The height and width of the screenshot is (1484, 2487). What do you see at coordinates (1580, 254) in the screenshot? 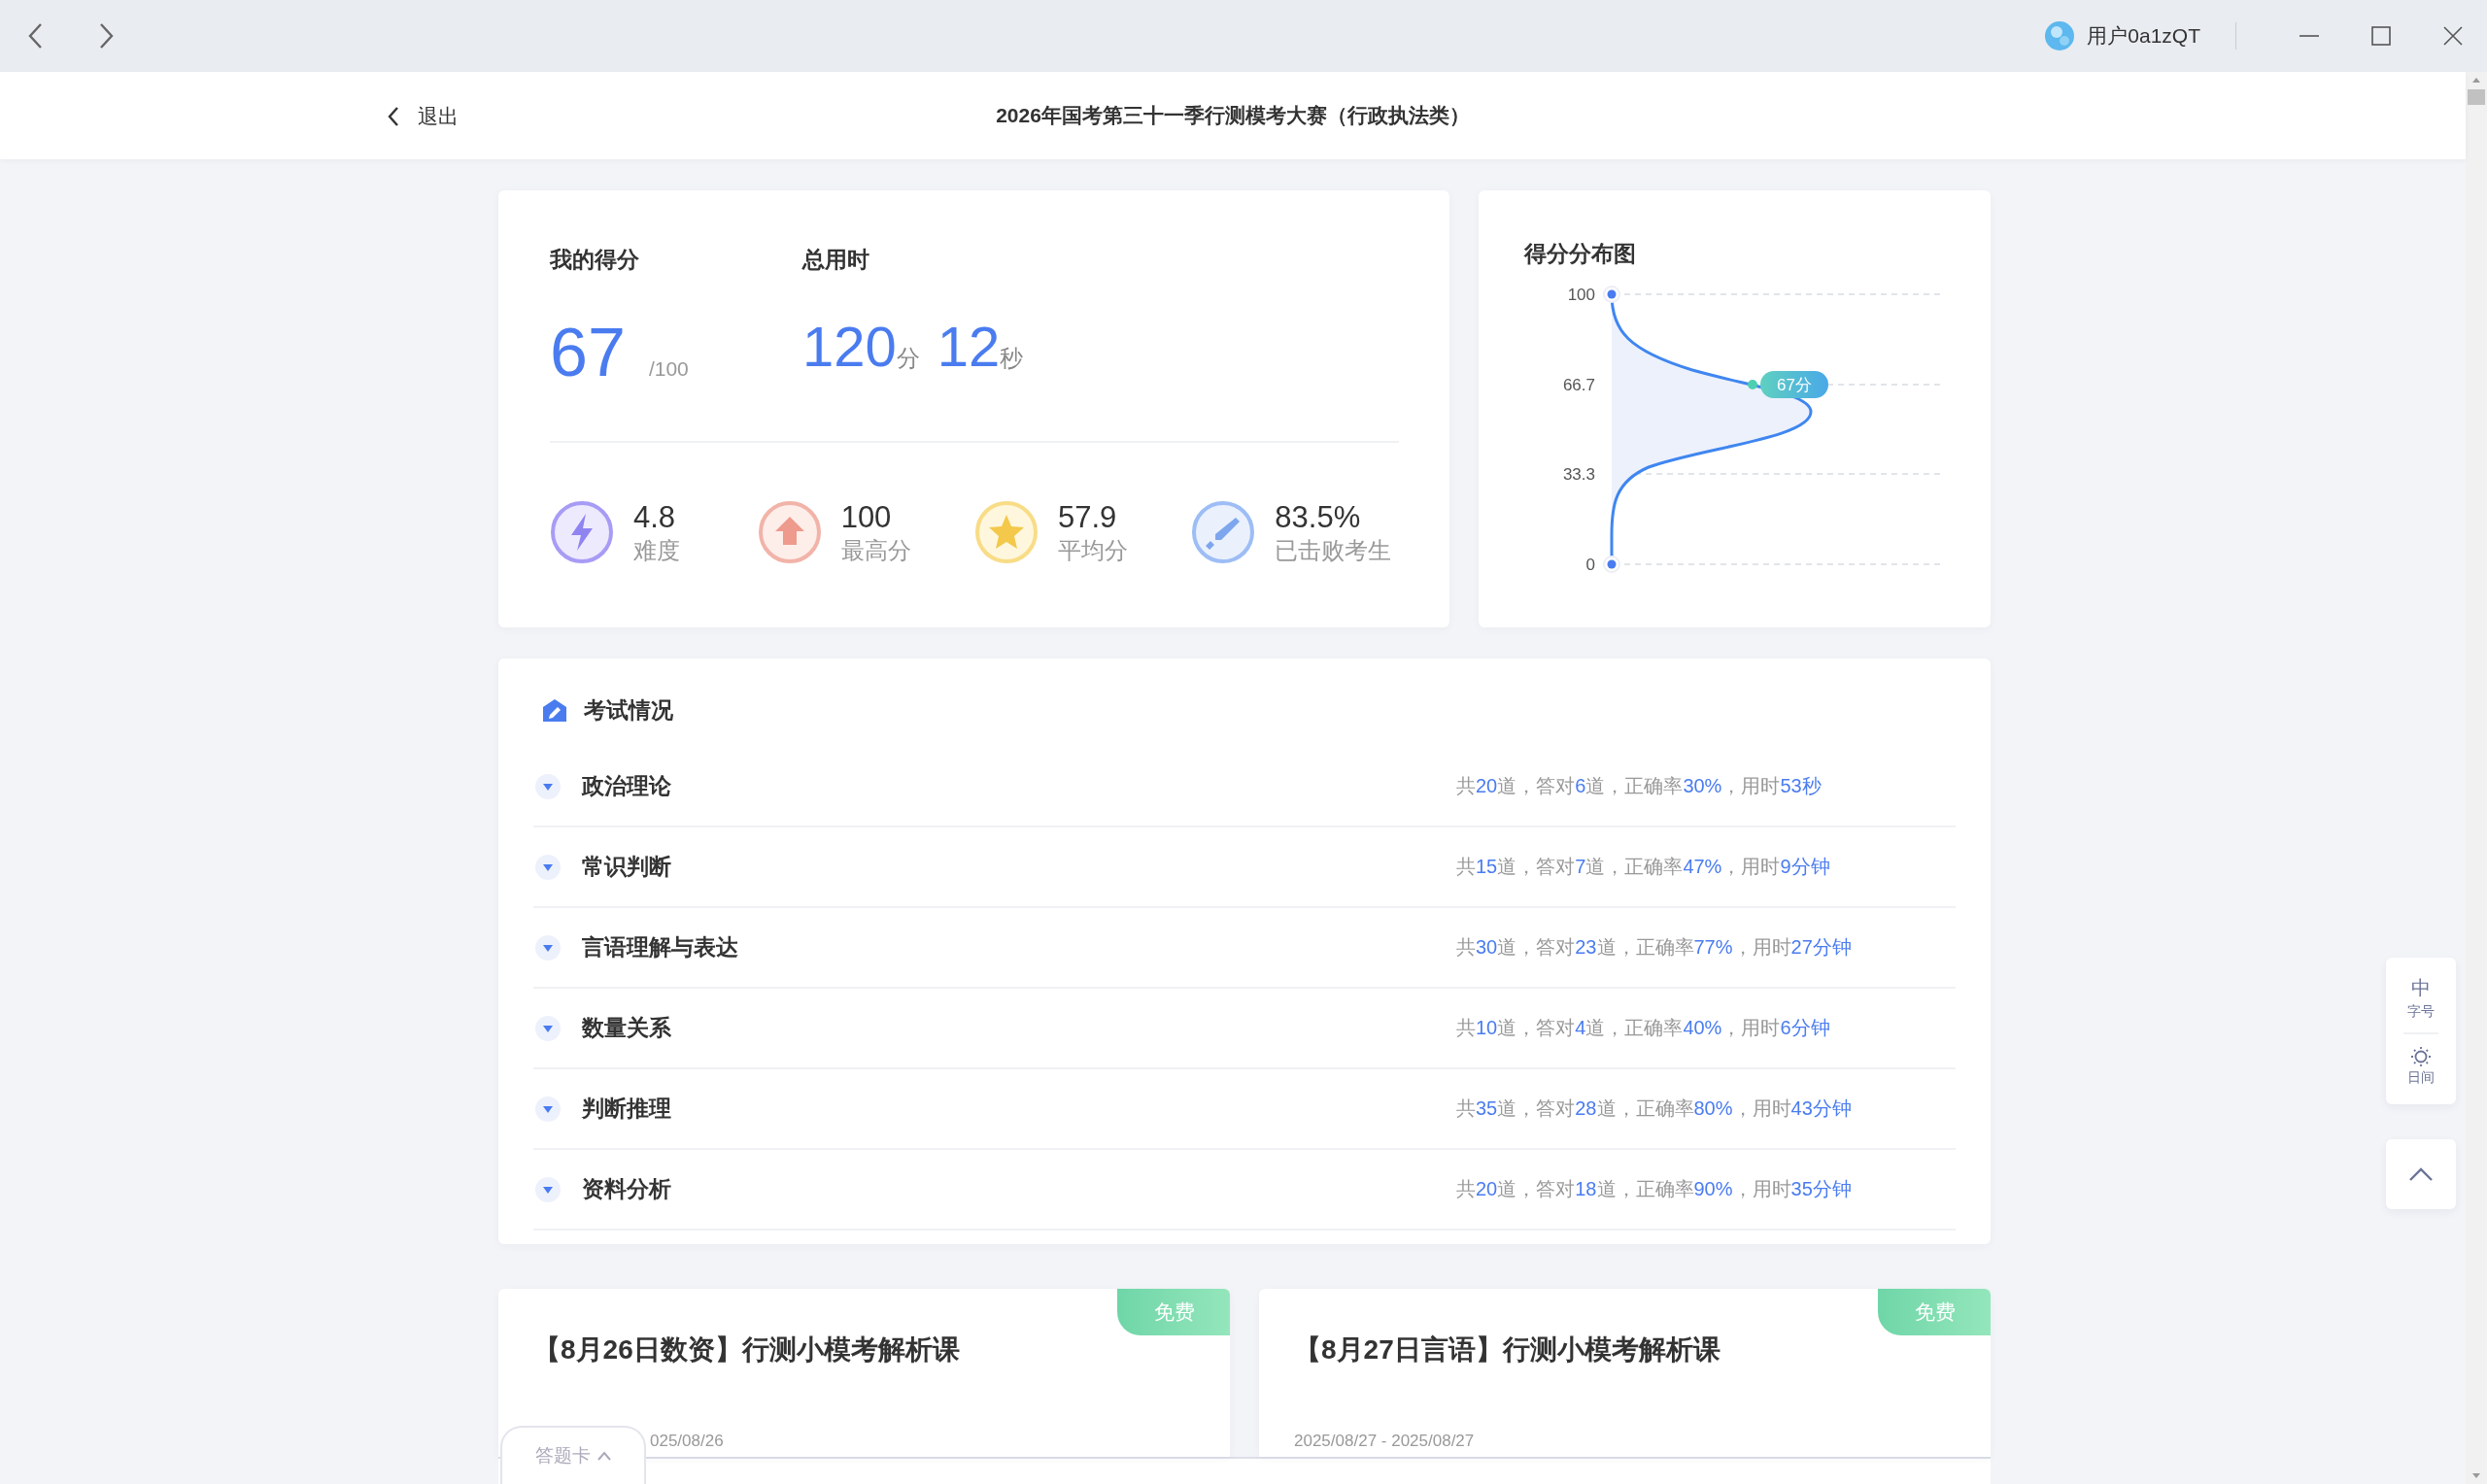
I see `chart-title: 得分分布图` at bounding box center [1580, 254].